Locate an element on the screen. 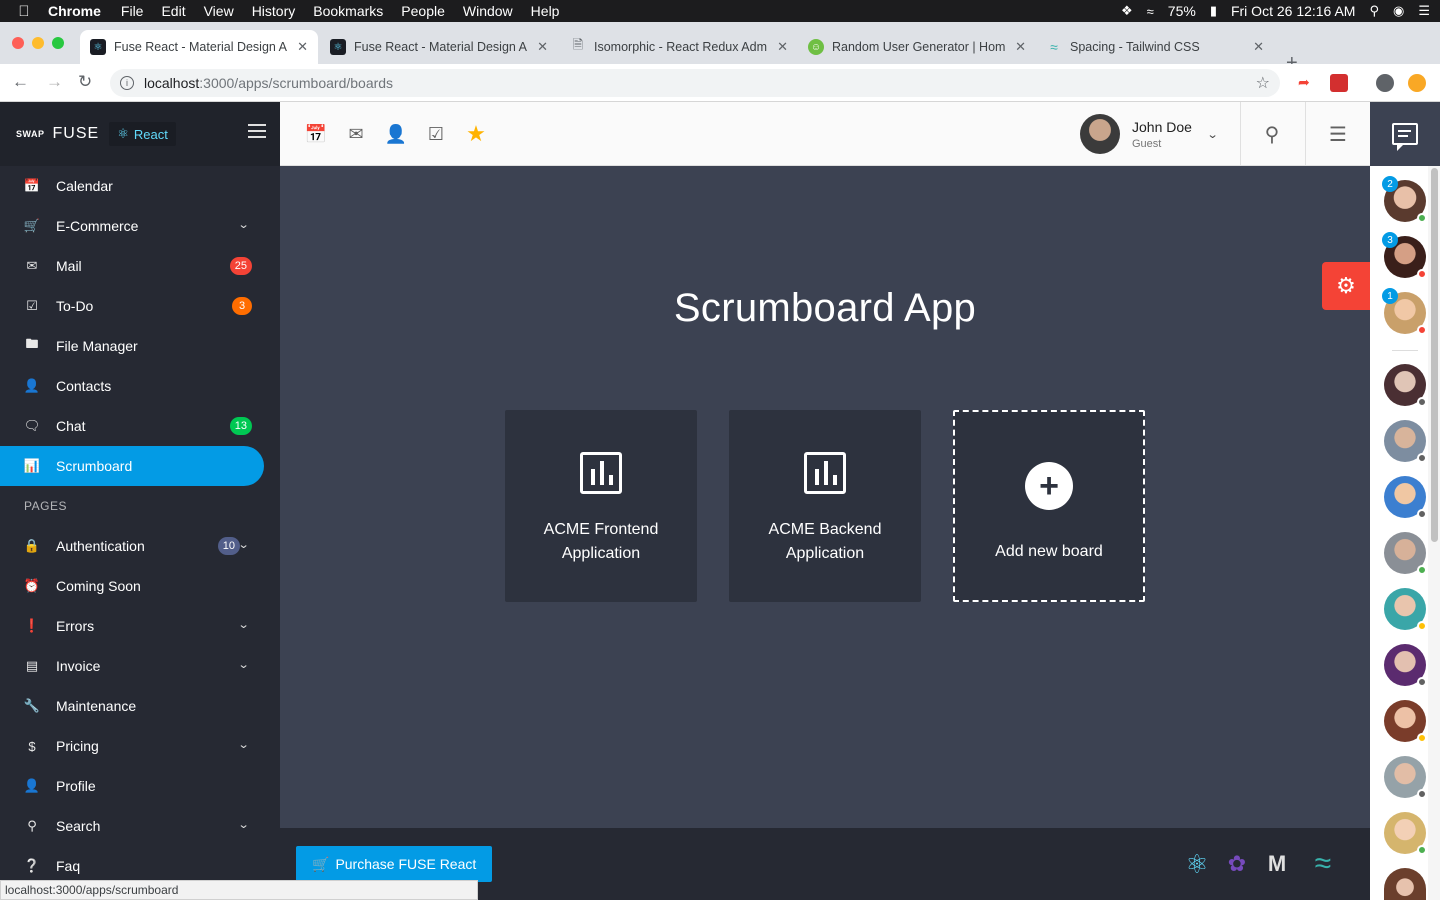 This screenshot has height=900, width=1440. browser-tab: ☺ Random User Generator | Hom ✕ is located at coordinates (917, 47).